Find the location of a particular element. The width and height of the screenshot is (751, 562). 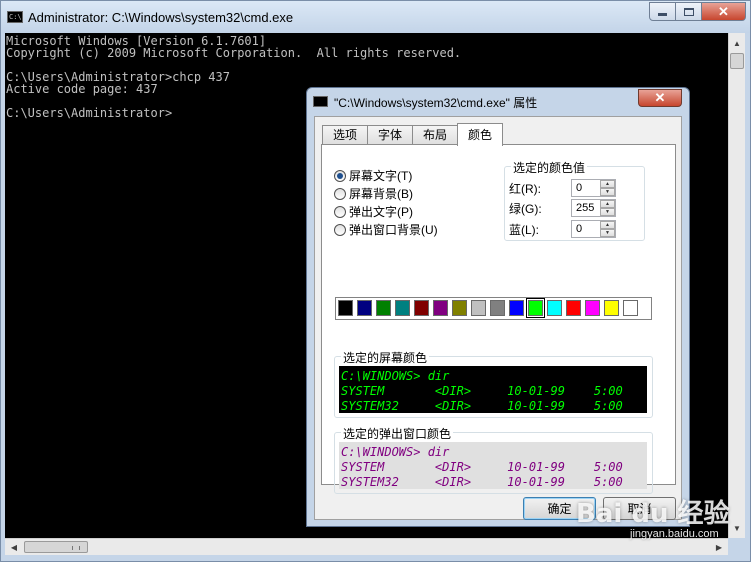

blue-row: 蓝(L): 0 ▲ ▼ is located at coordinates (562, 229).